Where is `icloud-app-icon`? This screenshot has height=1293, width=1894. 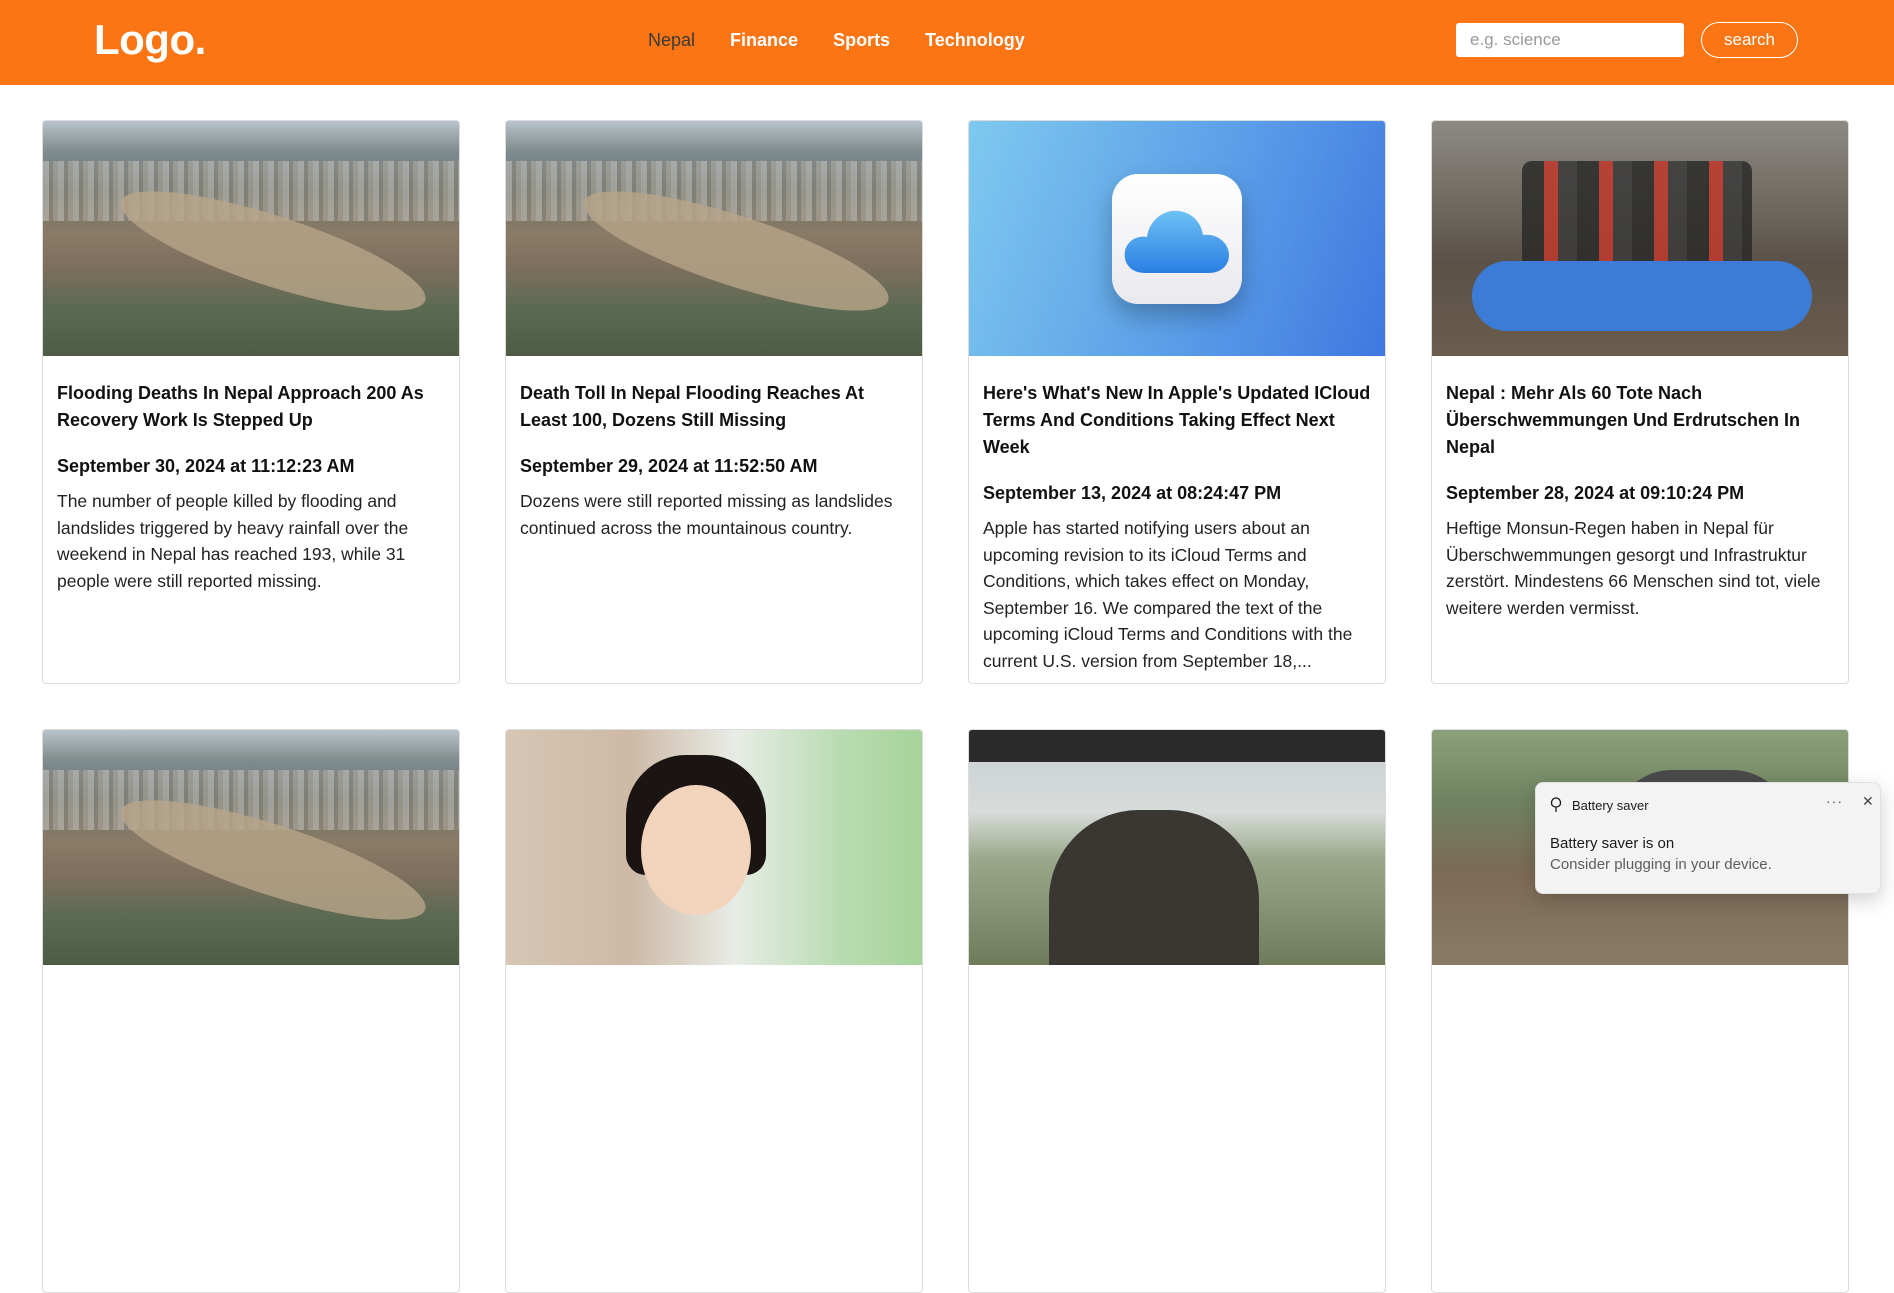 icloud-app-icon is located at coordinates (1177, 238).